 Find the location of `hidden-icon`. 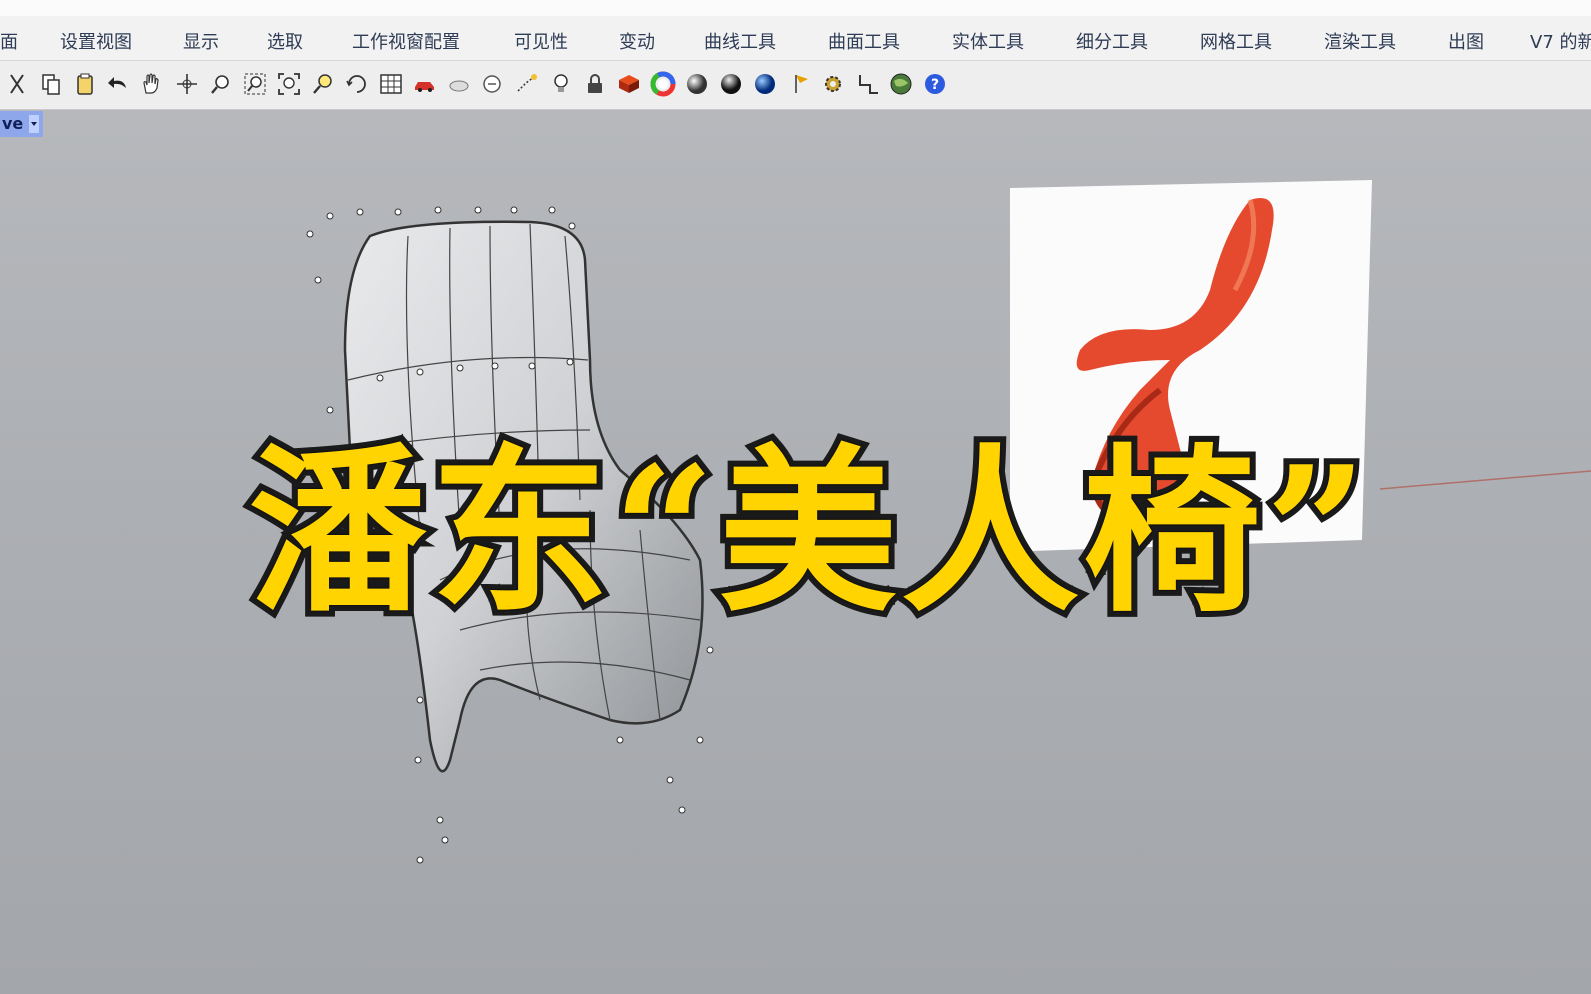

hidden-icon is located at coordinates (459, 84).